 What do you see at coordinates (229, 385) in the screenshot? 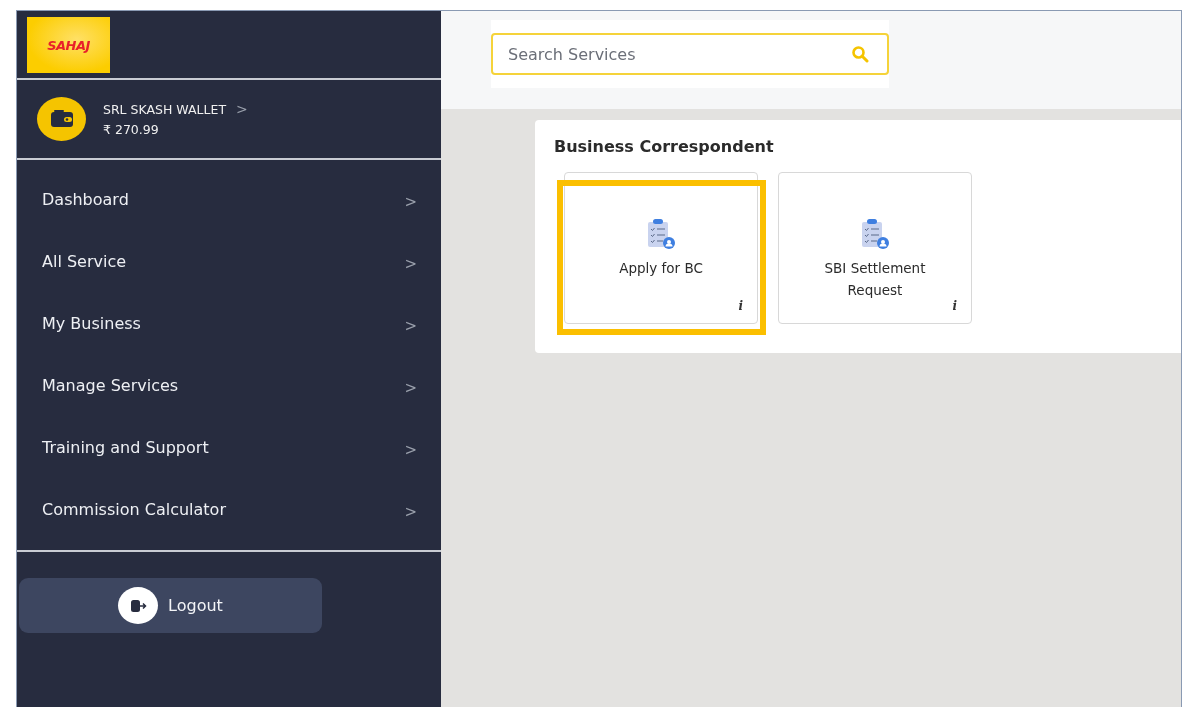
I see `menu-item: Manage Services >` at bounding box center [229, 385].